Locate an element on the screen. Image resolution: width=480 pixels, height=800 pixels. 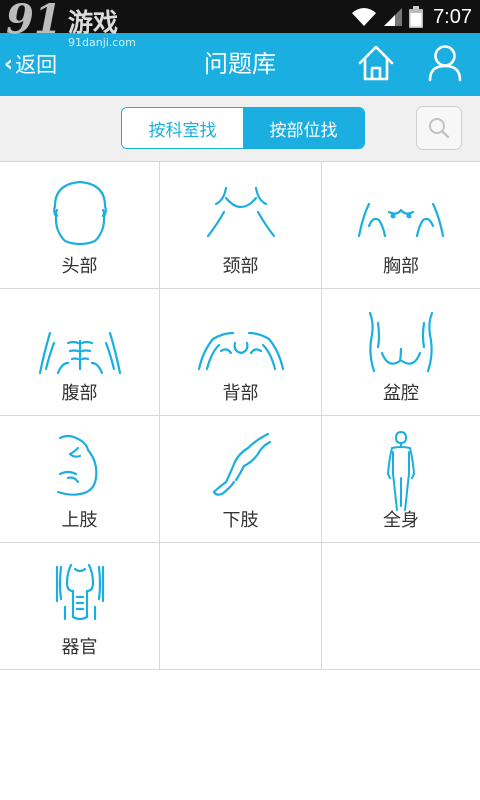
status-icons: 7:07 is located at coordinates (411, 17).